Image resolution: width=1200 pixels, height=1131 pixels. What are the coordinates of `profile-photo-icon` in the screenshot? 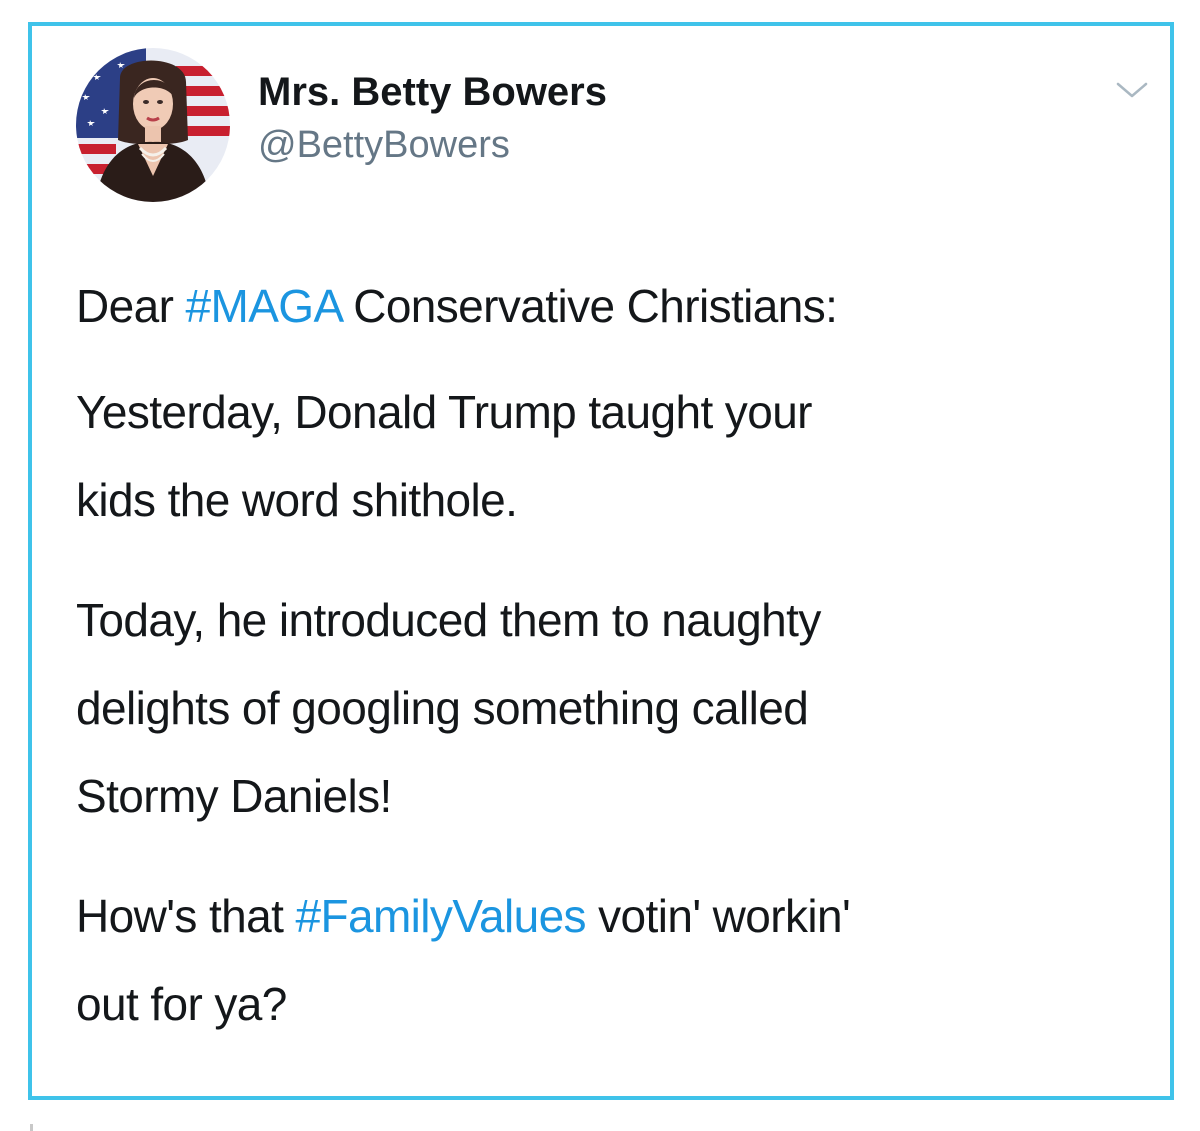 It's located at (153, 125).